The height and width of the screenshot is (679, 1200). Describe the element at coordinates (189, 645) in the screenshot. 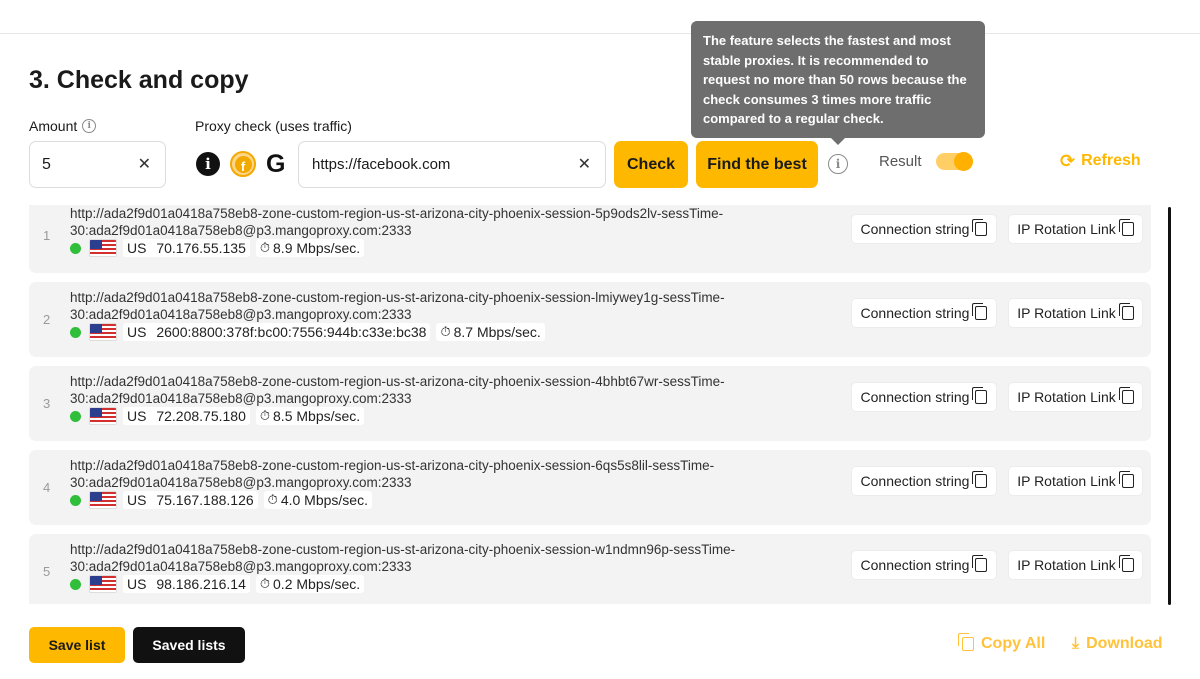

I see `saved-lists-button: Saved lists` at that location.